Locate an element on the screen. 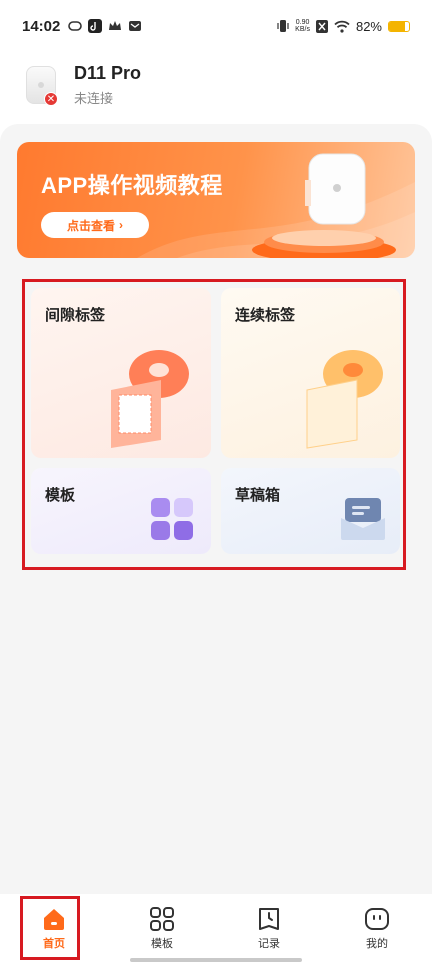 The width and height of the screenshot is (432, 964). wifi-icon is located at coordinates (342, 26).